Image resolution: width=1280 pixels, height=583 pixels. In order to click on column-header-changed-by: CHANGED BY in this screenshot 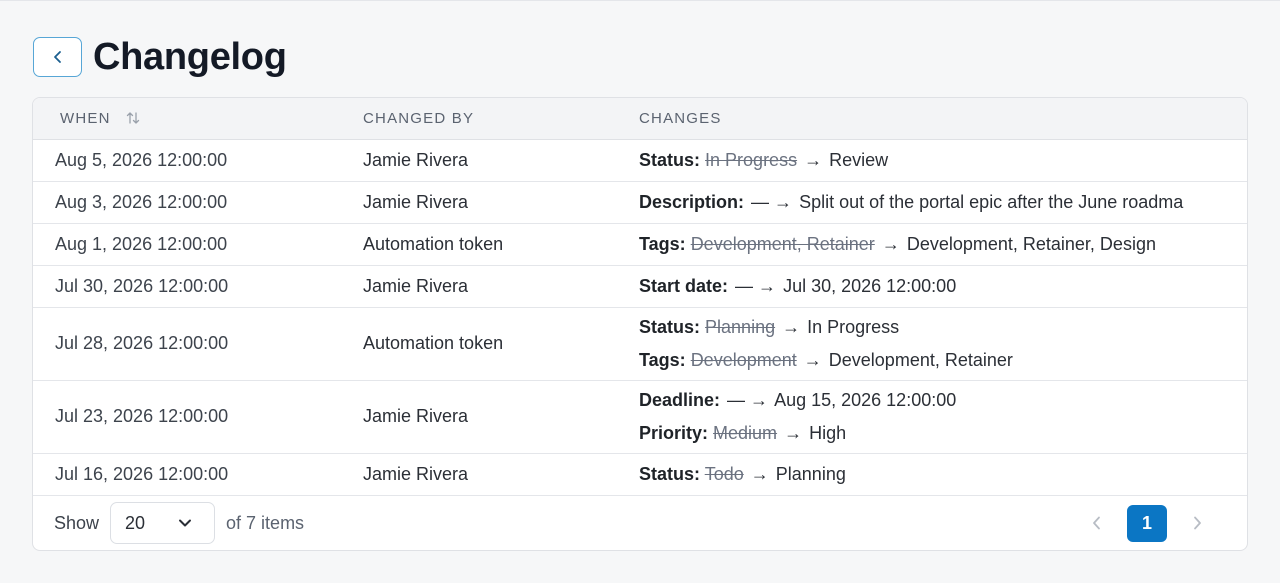, I will do `click(501, 119)`.